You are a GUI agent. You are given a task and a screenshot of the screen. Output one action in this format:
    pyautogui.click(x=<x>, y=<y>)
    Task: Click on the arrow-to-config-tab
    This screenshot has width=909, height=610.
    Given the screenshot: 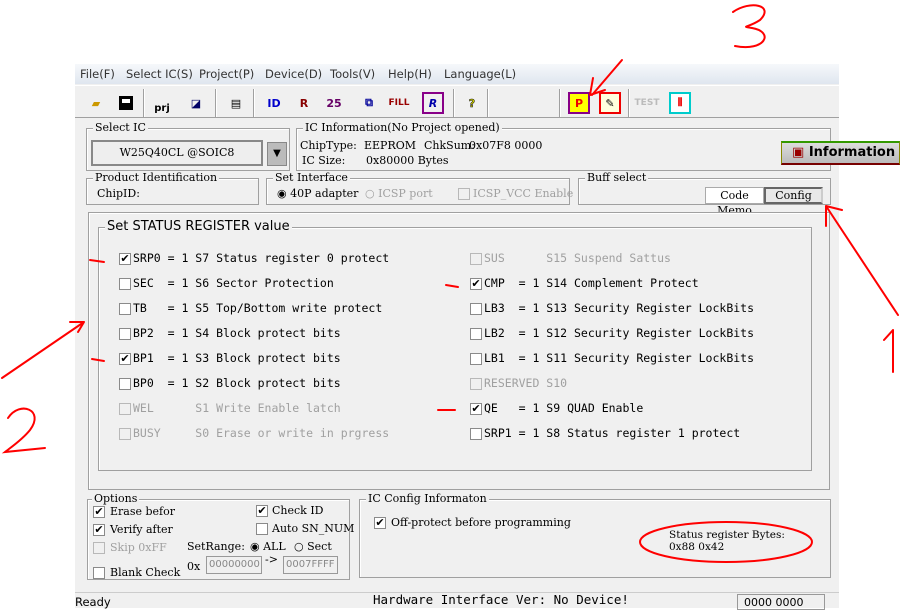 What is the action you would take?
    pyautogui.click(x=862, y=260)
    